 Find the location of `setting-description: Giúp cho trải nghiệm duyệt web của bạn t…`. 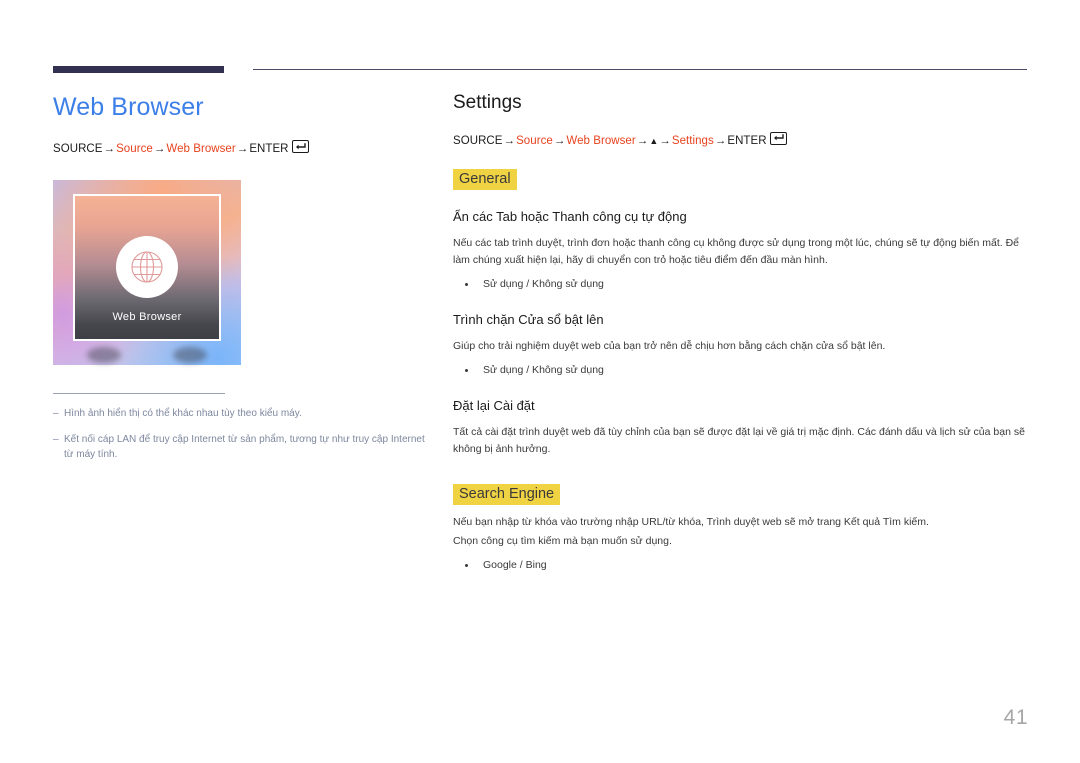

setting-description: Giúp cho trải nghiệm duyệt web của bạn t… is located at coordinates (669, 346).